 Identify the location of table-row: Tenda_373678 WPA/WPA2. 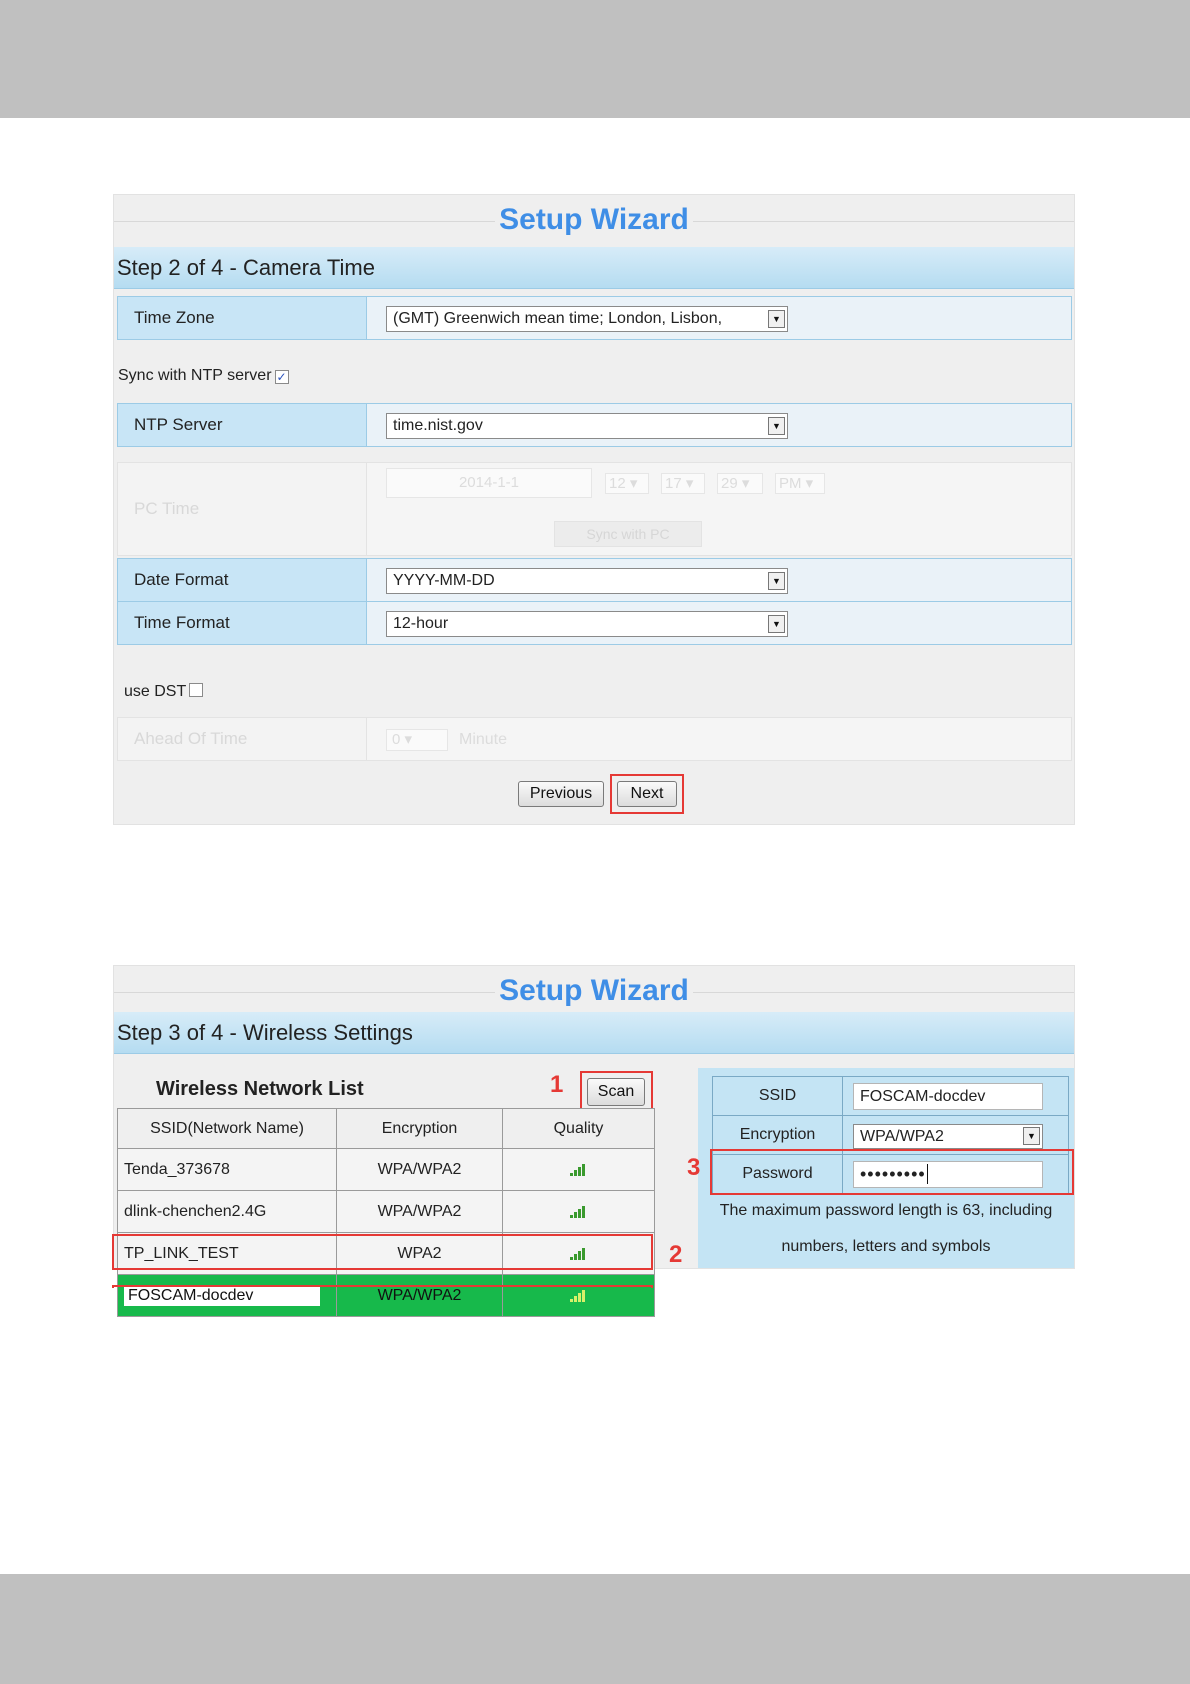
(386, 1169).